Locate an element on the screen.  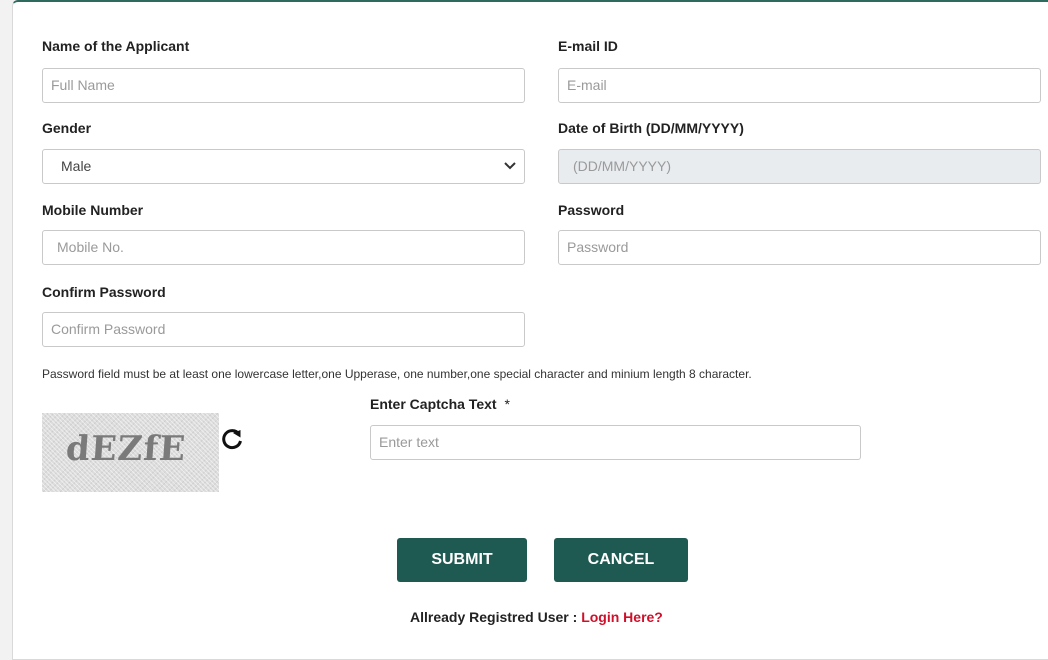
chevron-down-icon is located at coordinates (510, 166).